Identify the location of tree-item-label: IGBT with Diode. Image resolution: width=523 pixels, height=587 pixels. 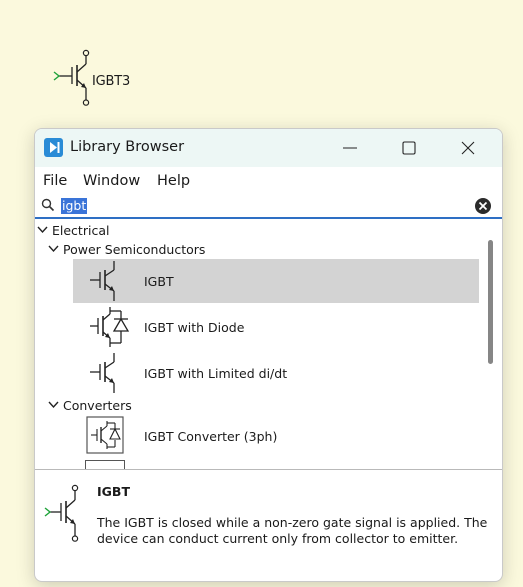
(194, 327).